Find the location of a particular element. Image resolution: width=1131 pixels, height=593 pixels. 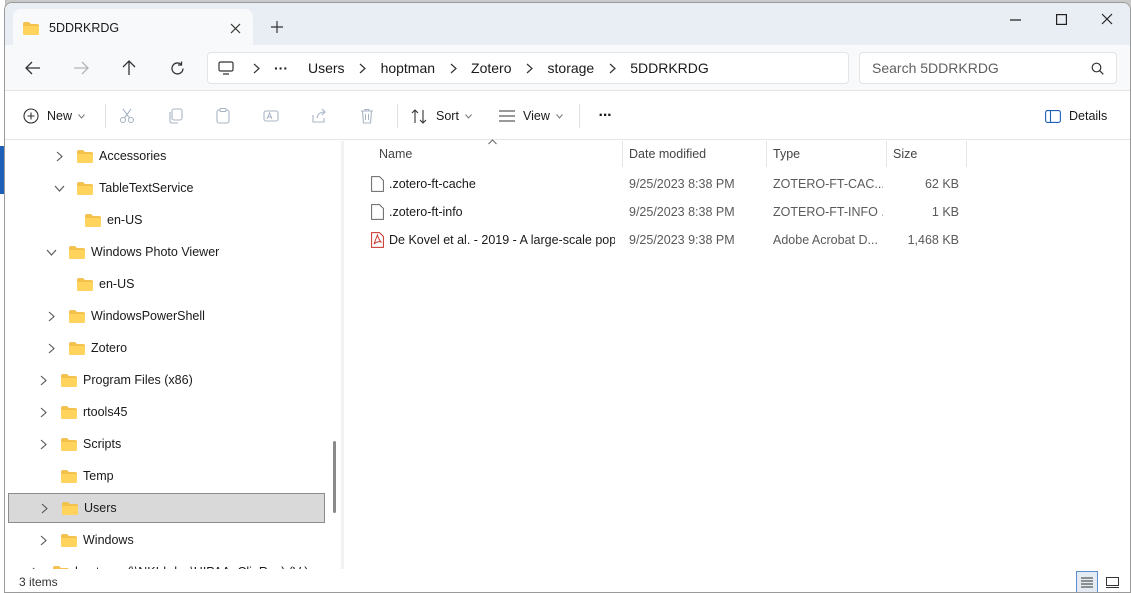

details-pane-button: Details is located at coordinates (1076, 116).